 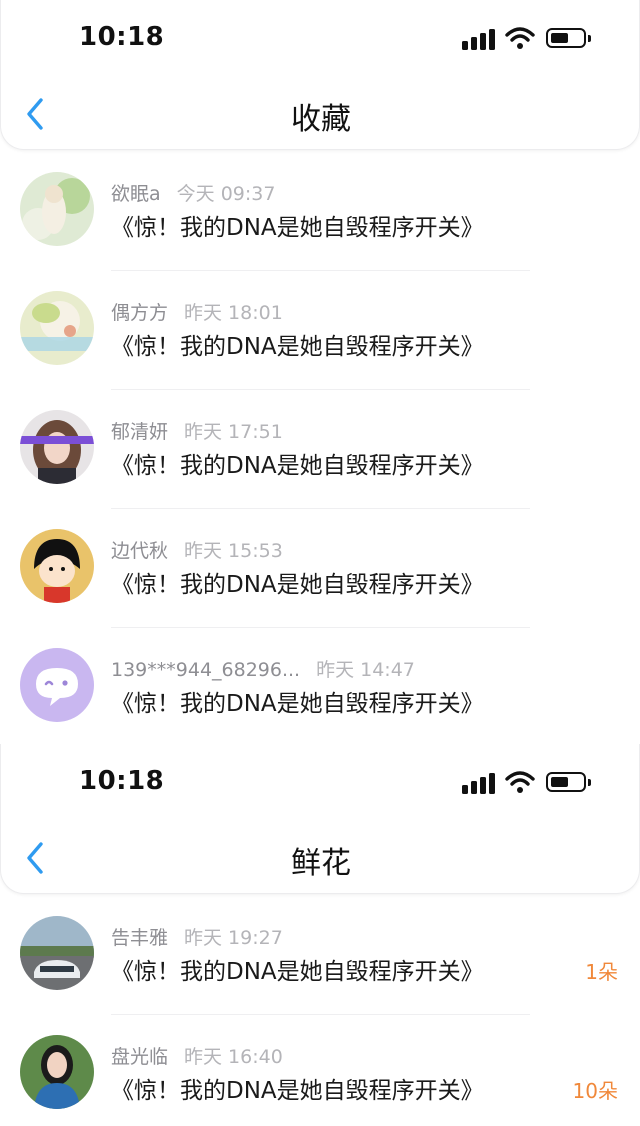 What do you see at coordinates (320, 1070) in the screenshot?
I see `list-item: 盘光临 昨天 16:40 《惊！我的DNA是她自毁程序开关》 10朵` at bounding box center [320, 1070].